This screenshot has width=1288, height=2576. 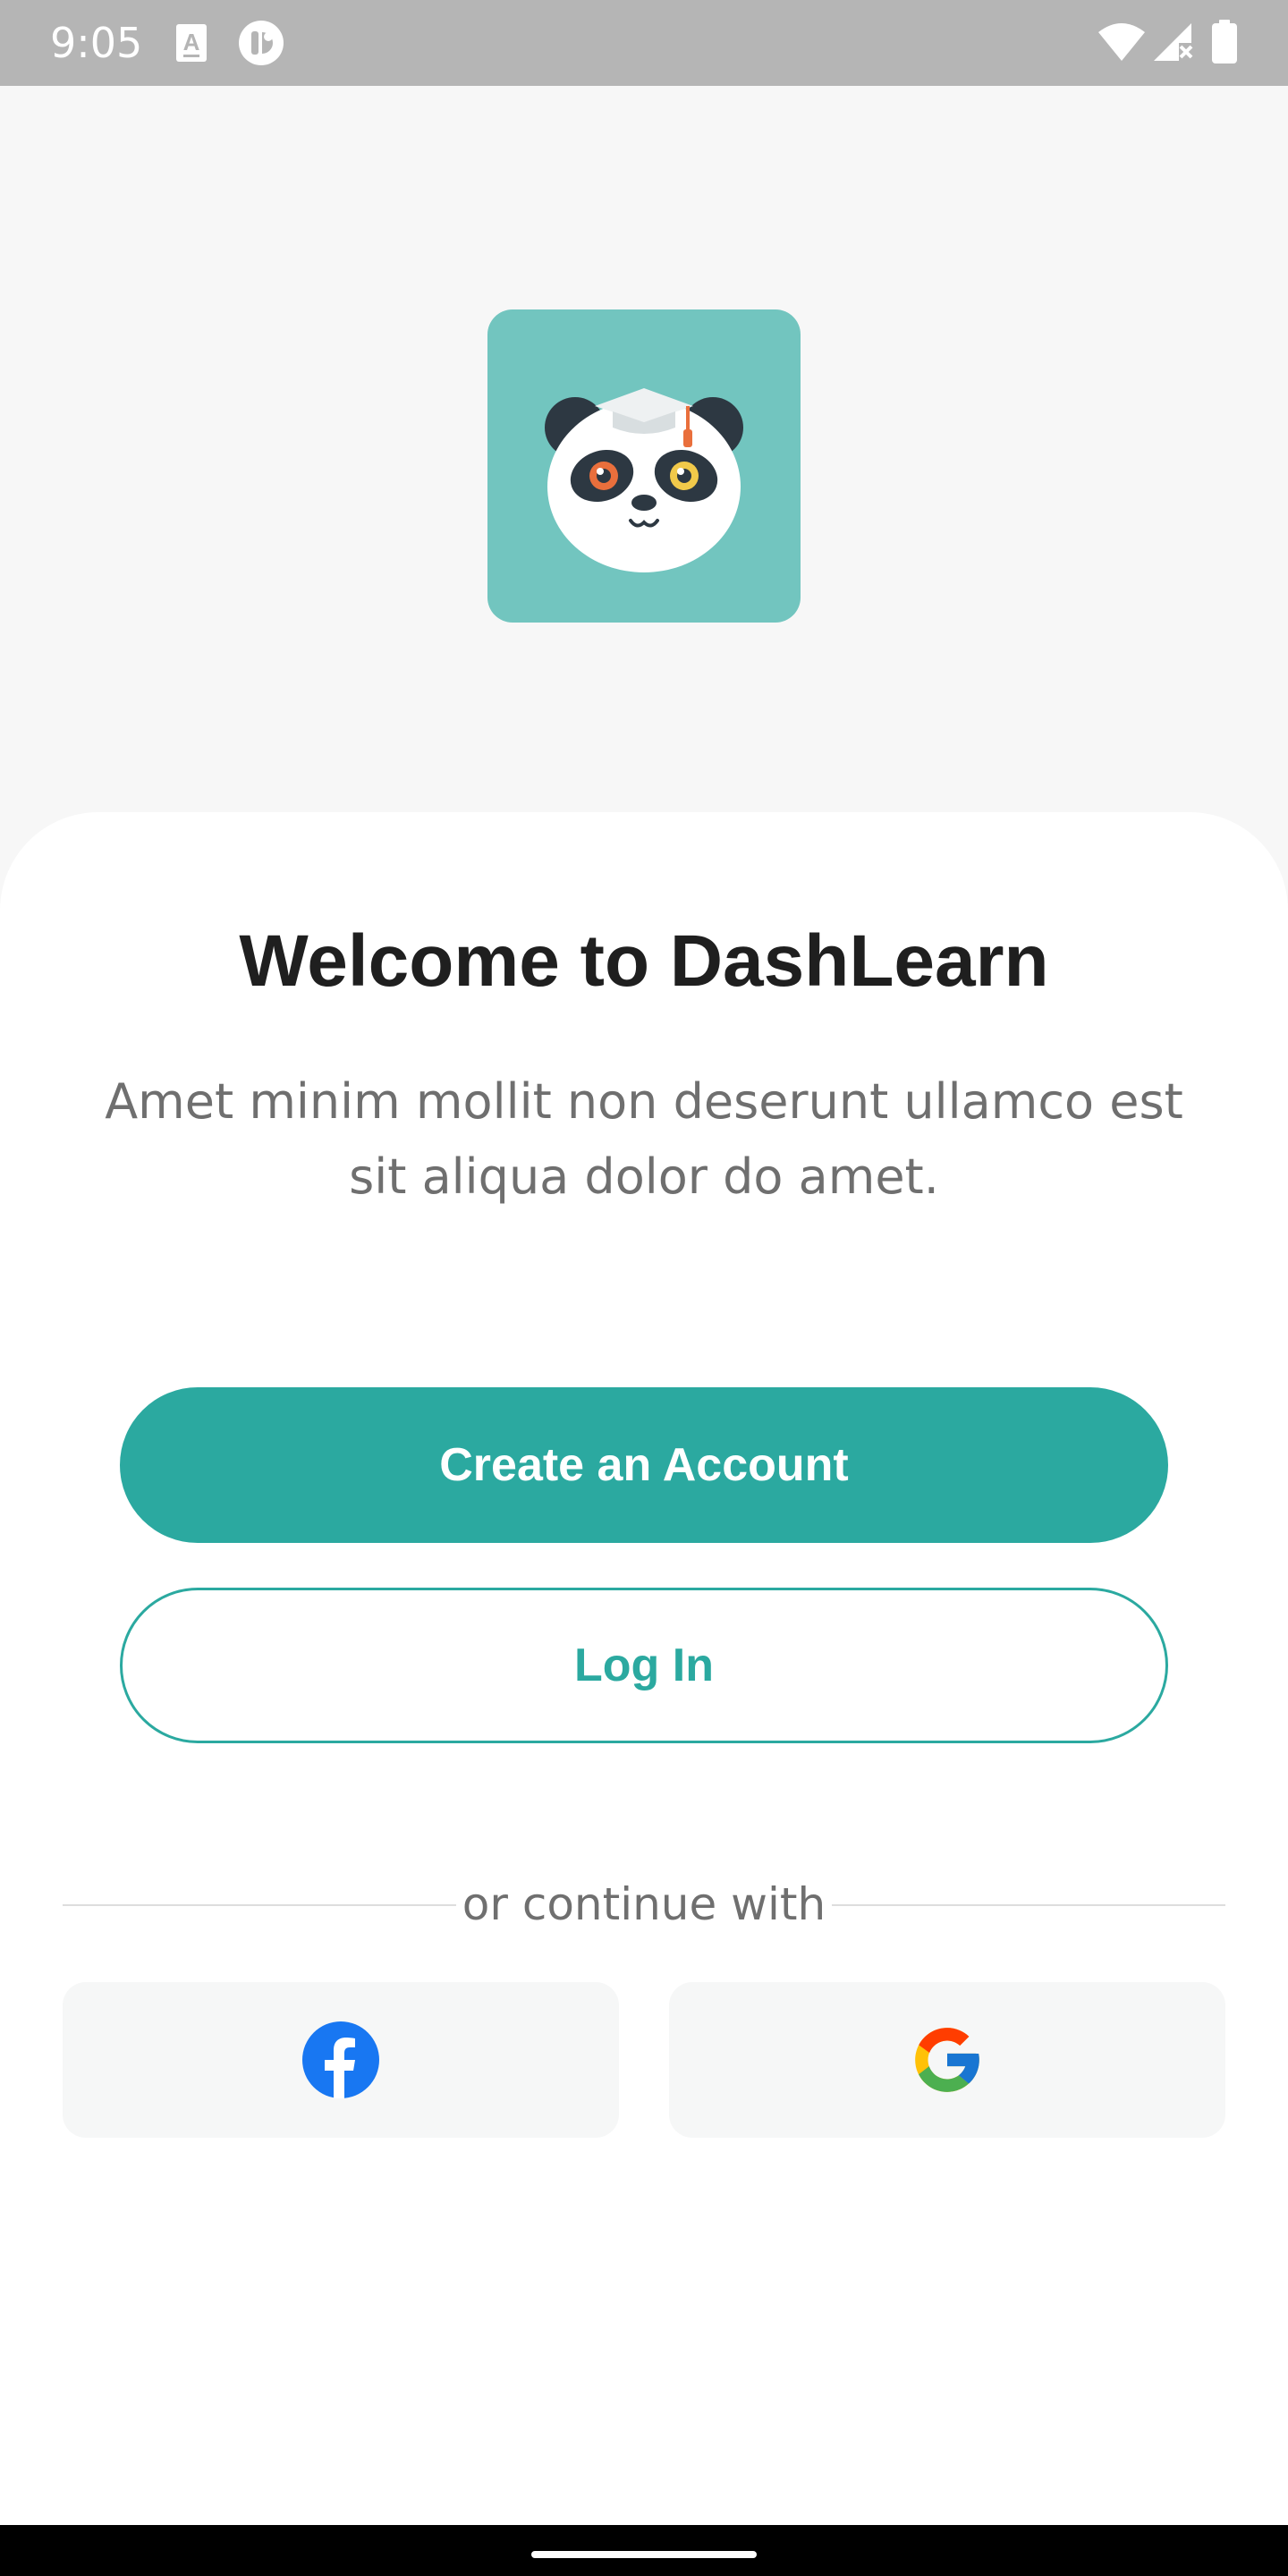 I want to click on panda-graduate-icon, so click(x=644, y=480).